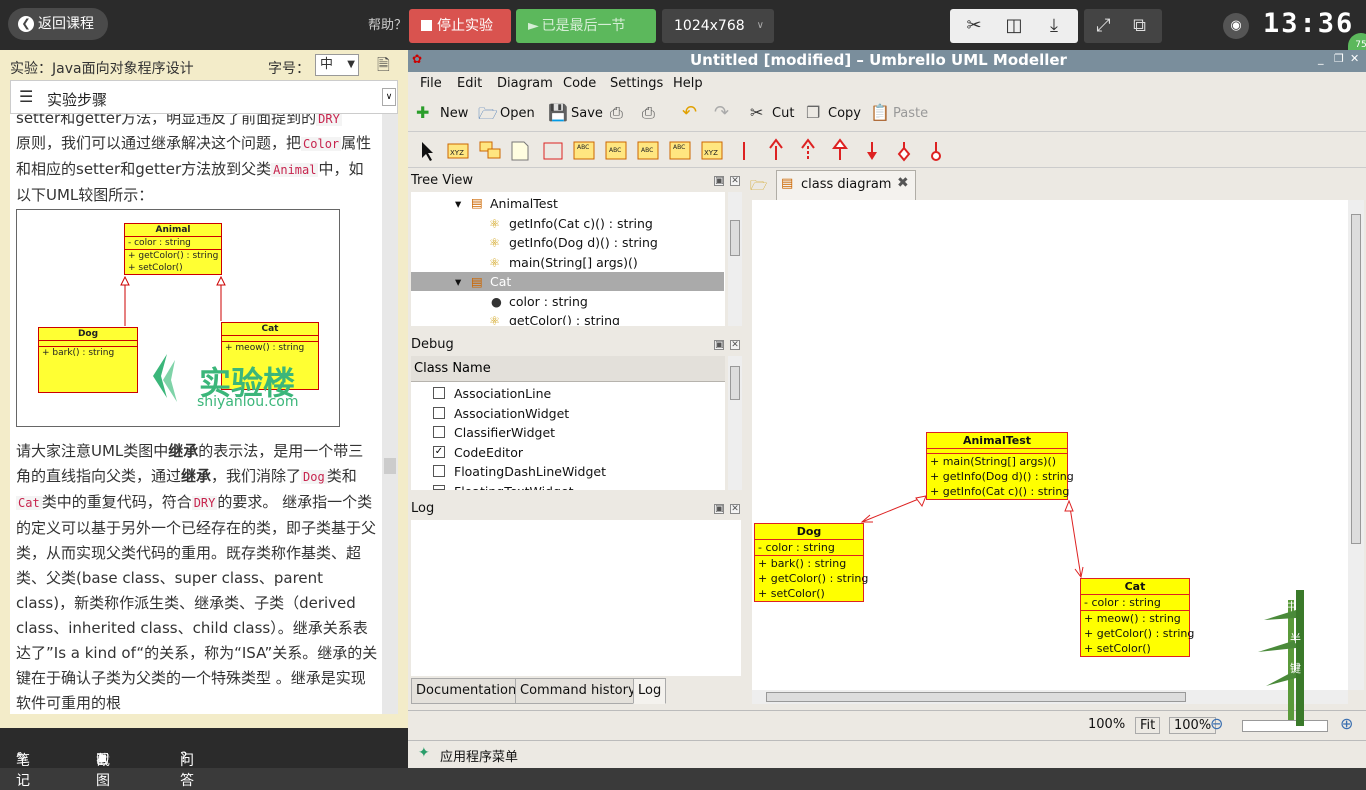  Describe the element at coordinates (442, 180) in the screenshot. I see `tree-view-title: Tree View` at that location.